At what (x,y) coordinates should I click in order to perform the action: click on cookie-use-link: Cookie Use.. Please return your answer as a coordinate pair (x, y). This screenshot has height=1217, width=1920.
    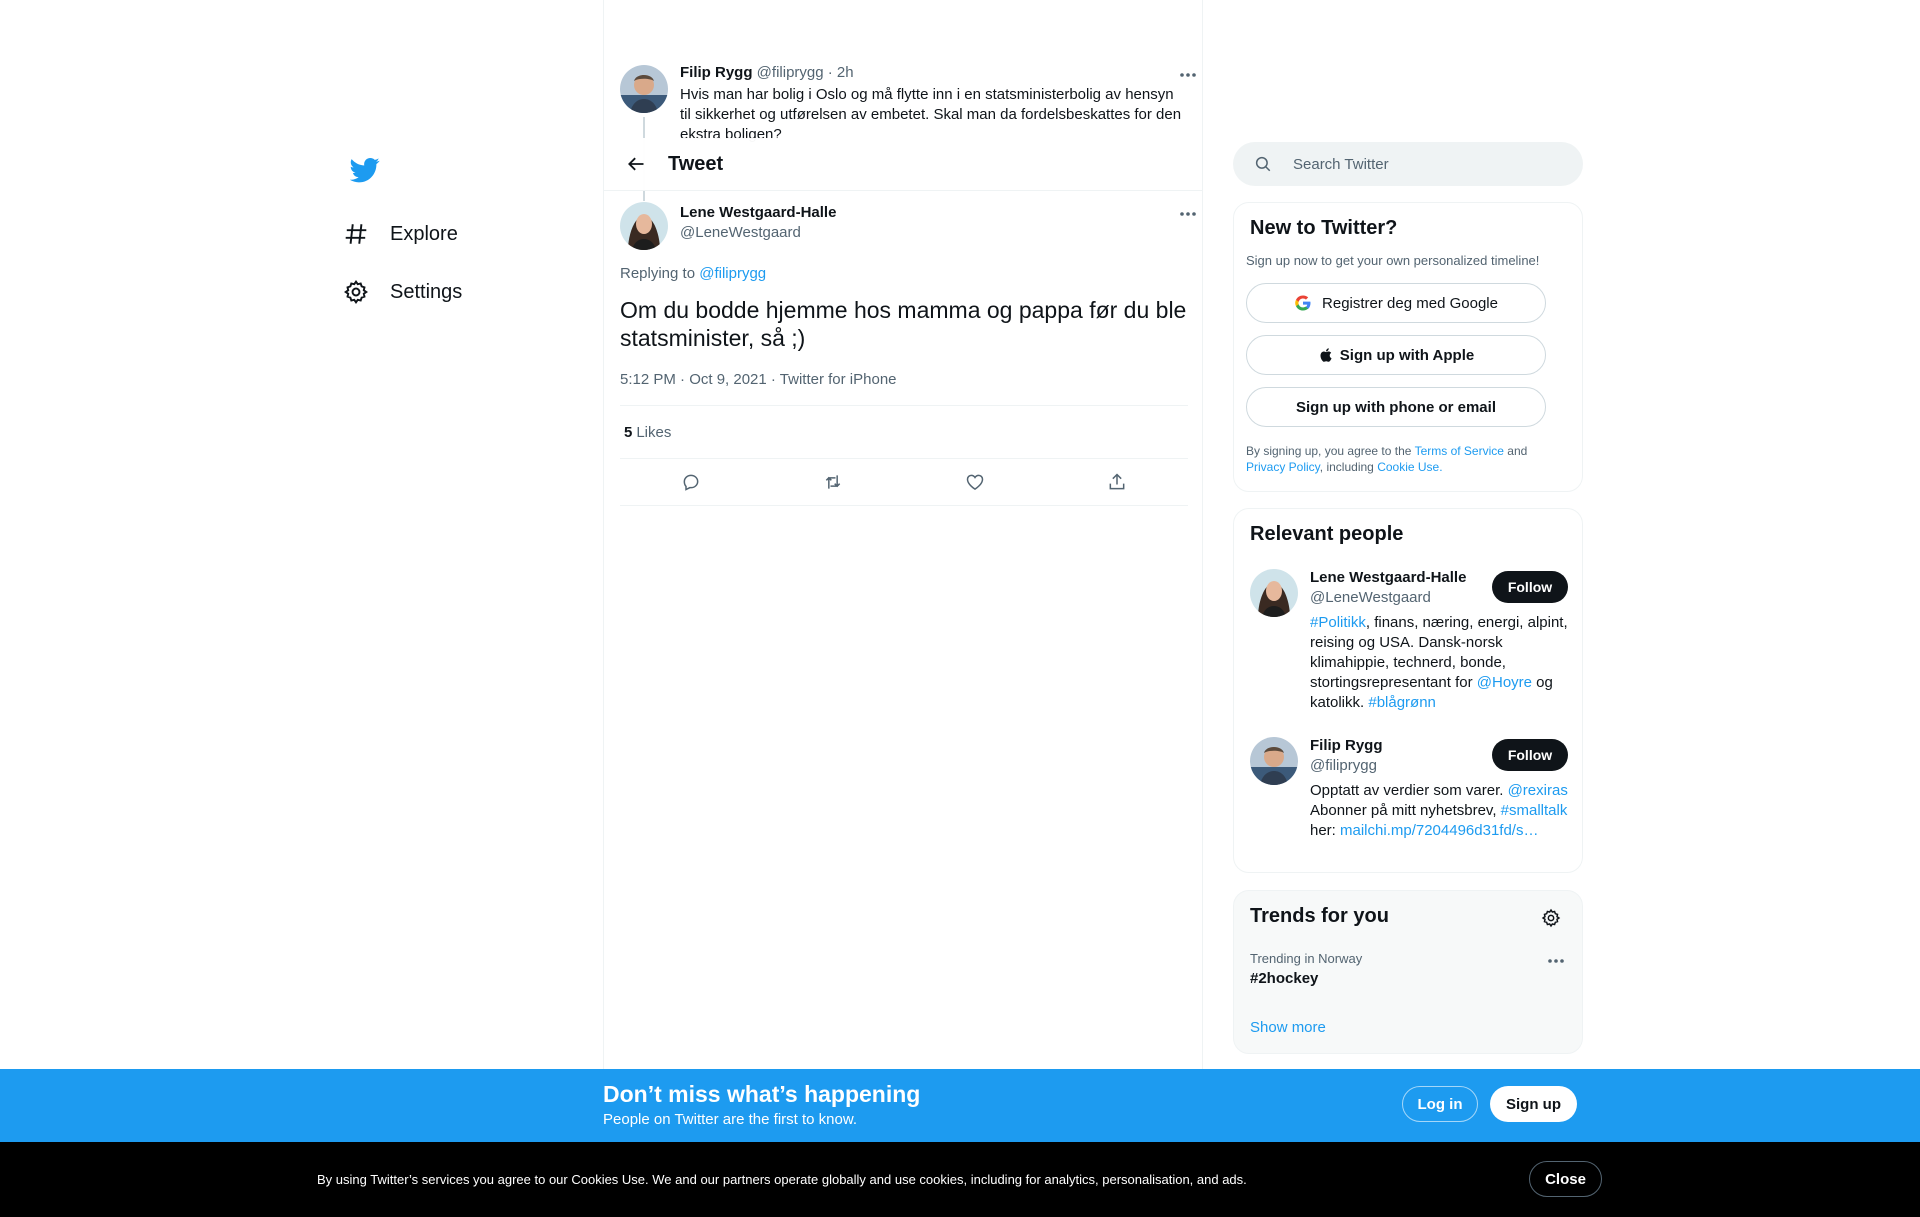
    Looking at the image, I should click on (1409, 467).